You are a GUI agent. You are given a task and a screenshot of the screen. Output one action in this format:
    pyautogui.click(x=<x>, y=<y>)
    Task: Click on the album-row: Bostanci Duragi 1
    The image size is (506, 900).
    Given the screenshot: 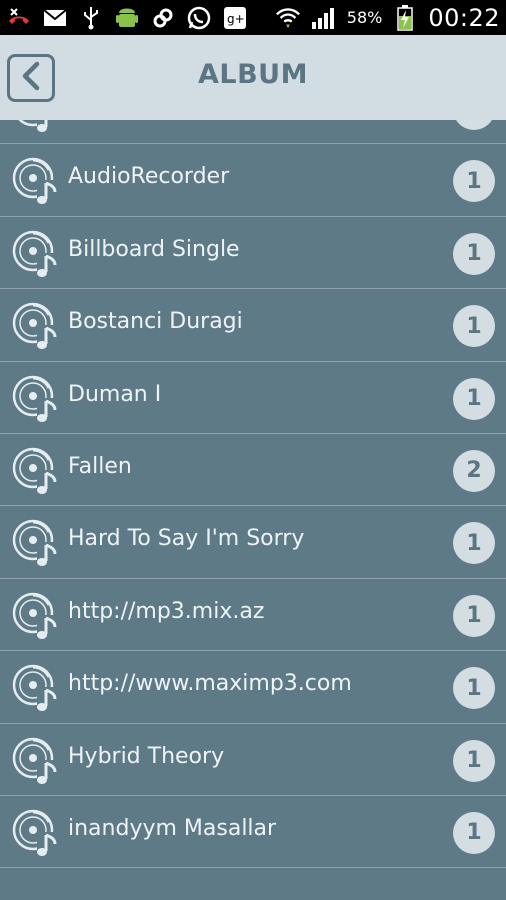 What is the action you would take?
    pyautogui.click(x=253, y=325)
    